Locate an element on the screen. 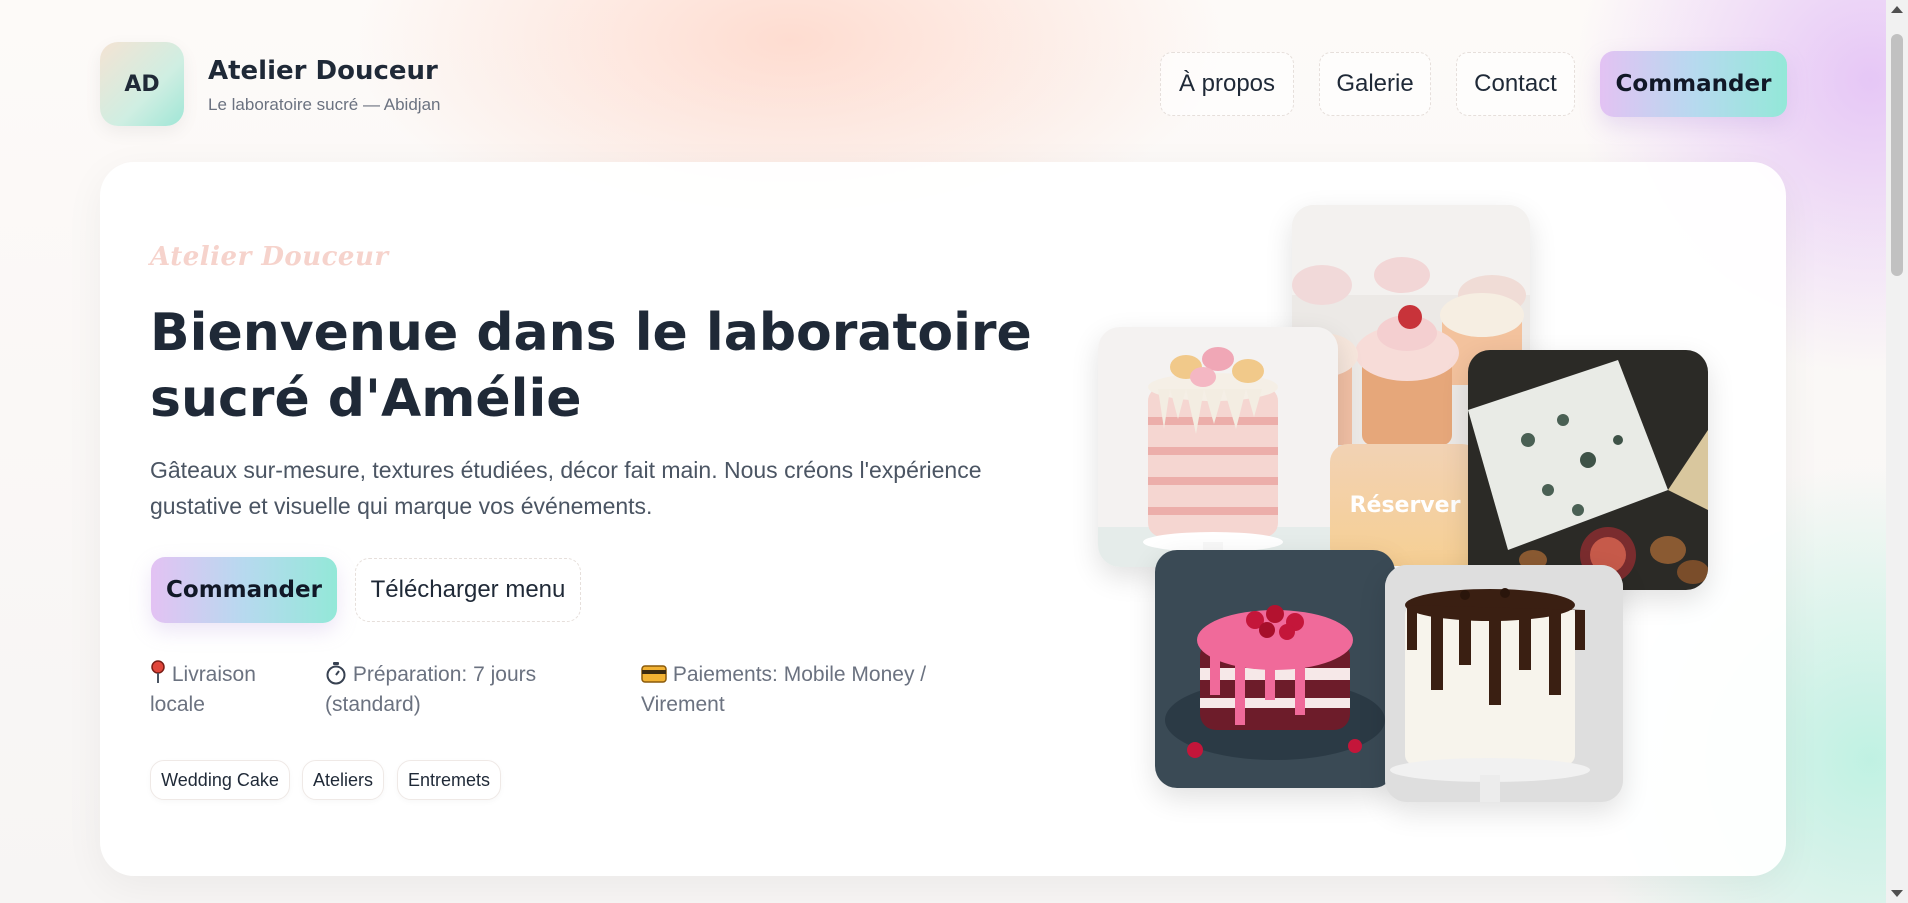 The image size is (1908, 903). nav-gallery: Galerie is located at coordinates (1375, 84).